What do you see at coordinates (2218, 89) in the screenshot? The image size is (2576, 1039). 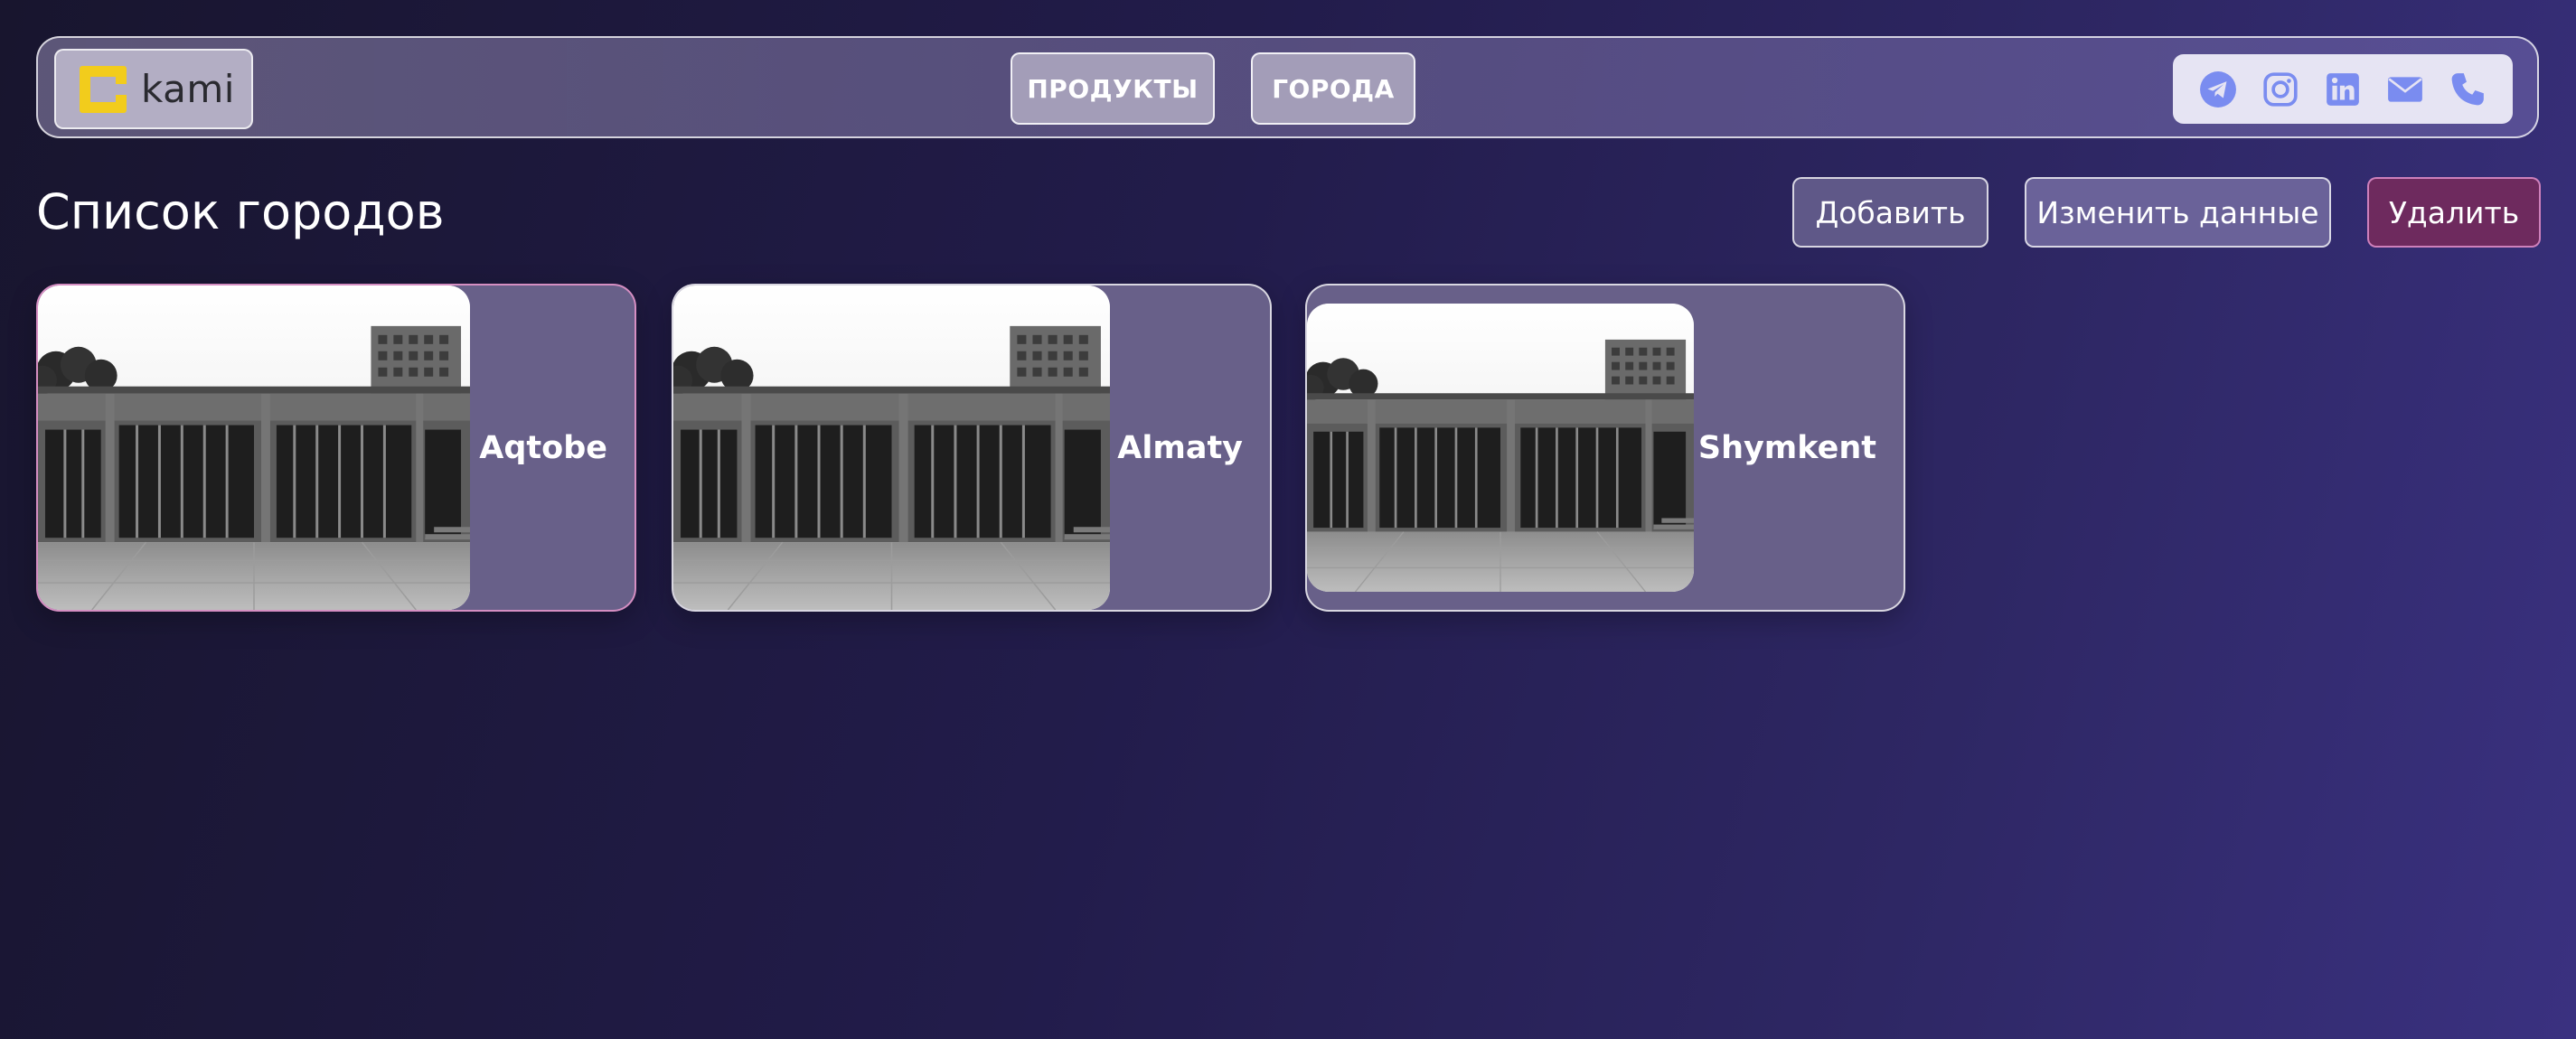 I see `telegram-icon` at bounding box center [2218, 89].